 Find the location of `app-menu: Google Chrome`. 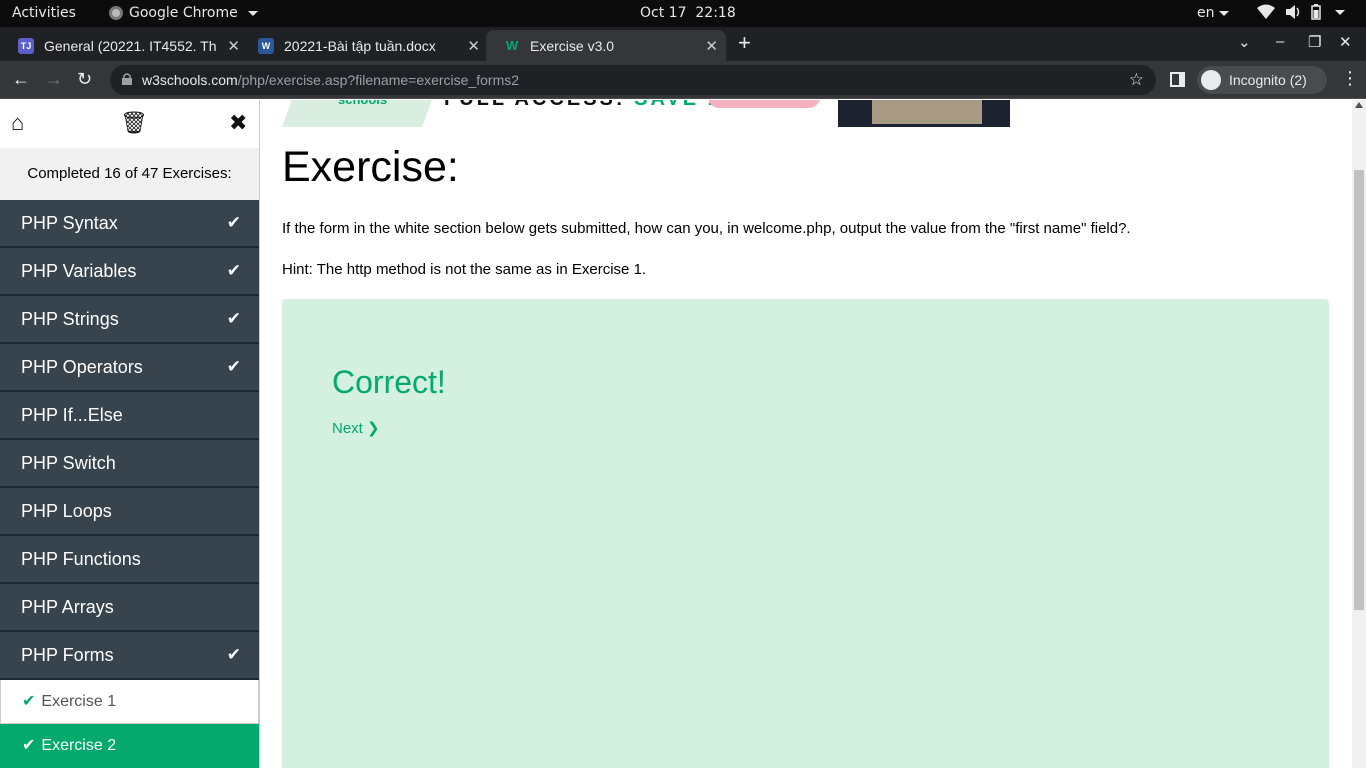

app-menu: Google Chrome is located at coordinates (183, 13).